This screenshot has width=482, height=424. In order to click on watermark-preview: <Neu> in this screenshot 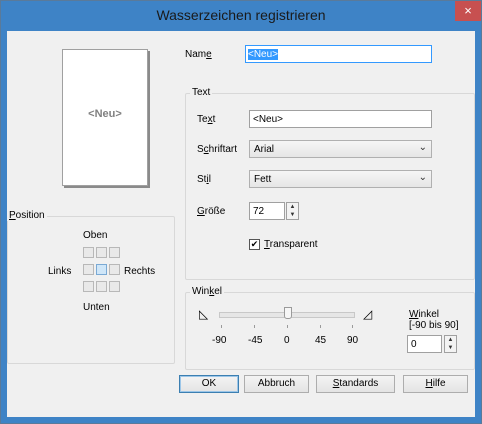, I will do `click(105, 117)`.